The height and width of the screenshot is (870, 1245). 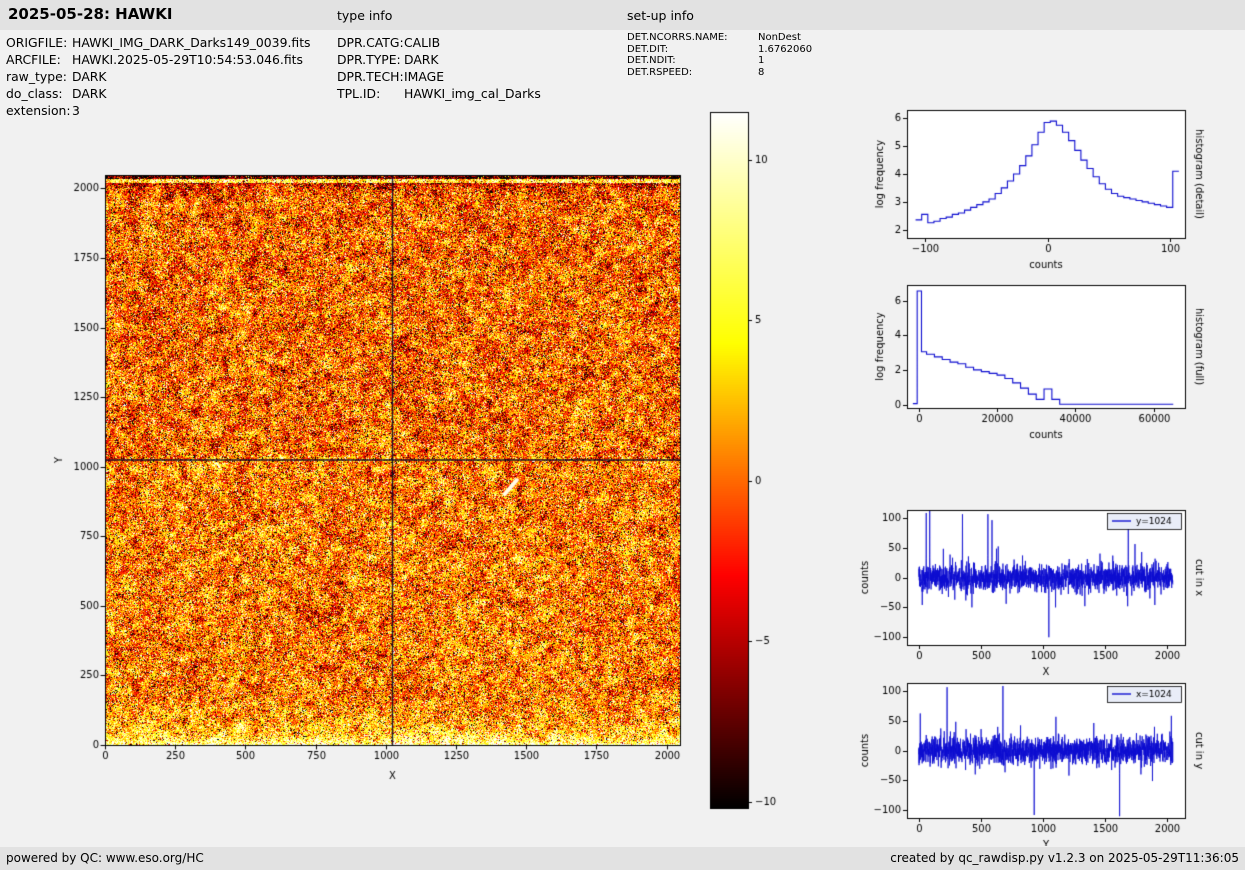 I want to click on colorbar, so click(x=750, y=462).